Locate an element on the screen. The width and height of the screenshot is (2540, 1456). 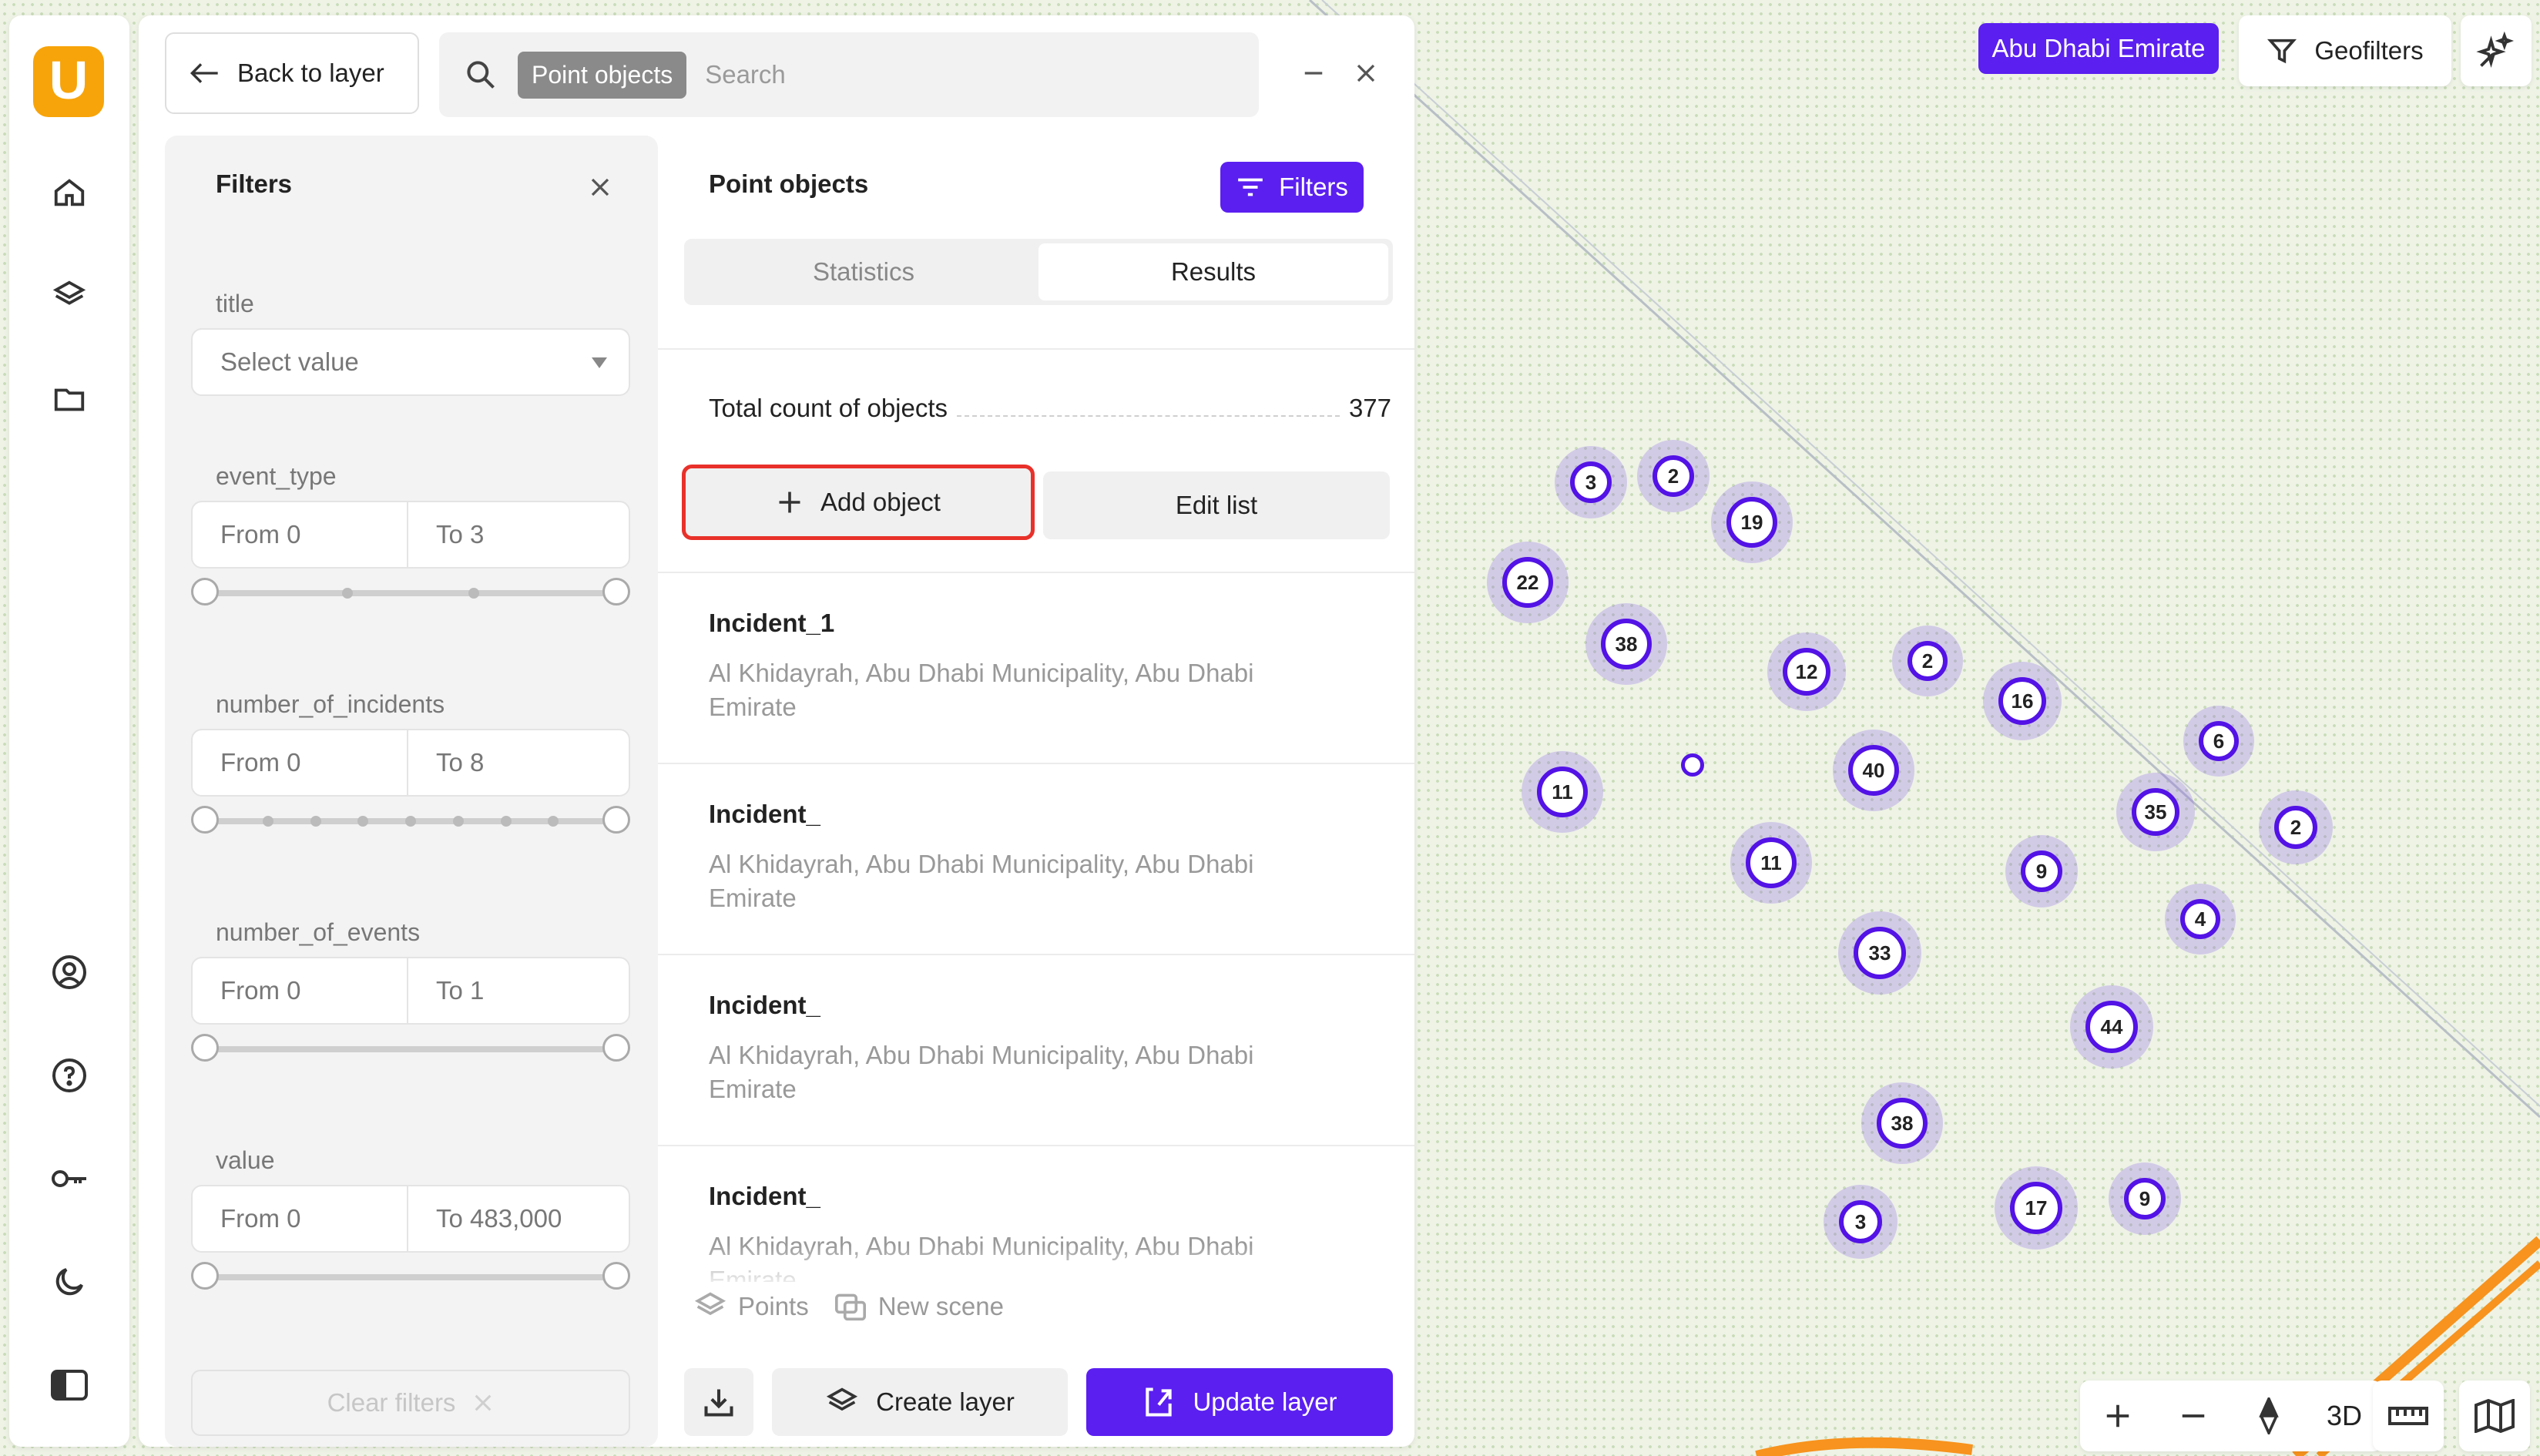
home-icon is located at coordinates (69, 192).